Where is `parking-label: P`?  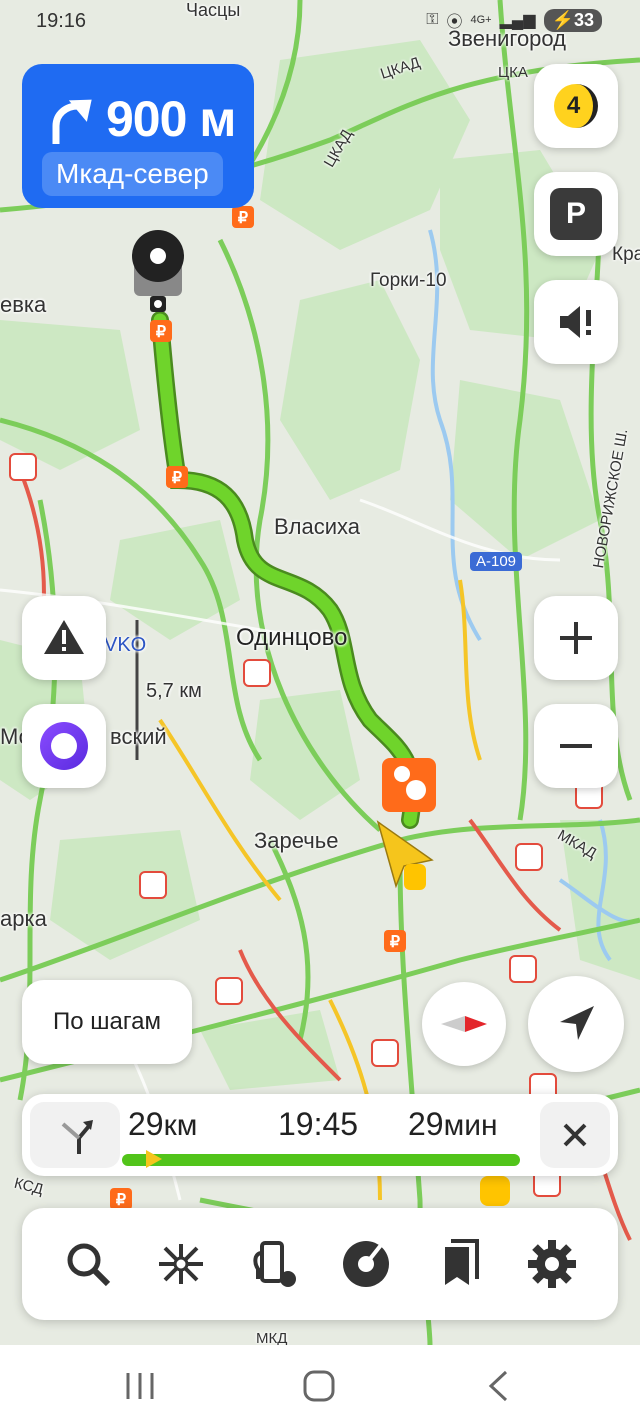 parking-label: P is located at coordinates (575, 213).